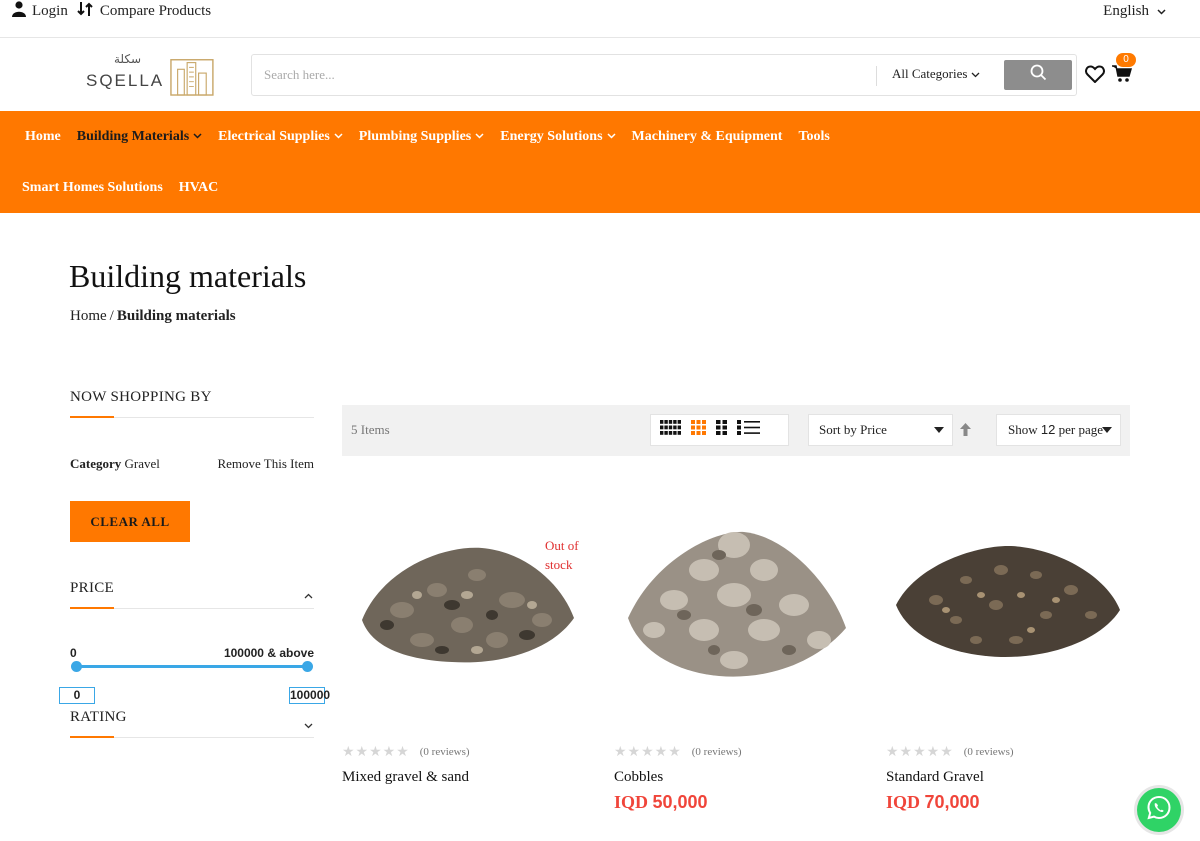 The height and width of the screenshot is (841, 1200). Describe the element at coordinates (935, 777) in the screenshot. I see `product-name: Standard Gravel` at that location.